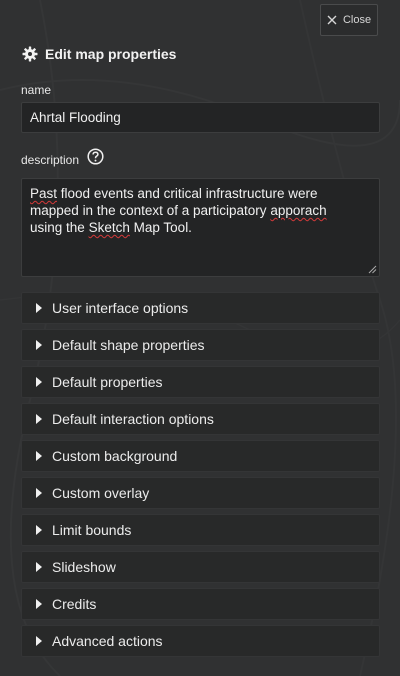 This screenshot has width=400, height=676. I want to click on section-default-shape-properties: Default shape properties, so click(200, 345).